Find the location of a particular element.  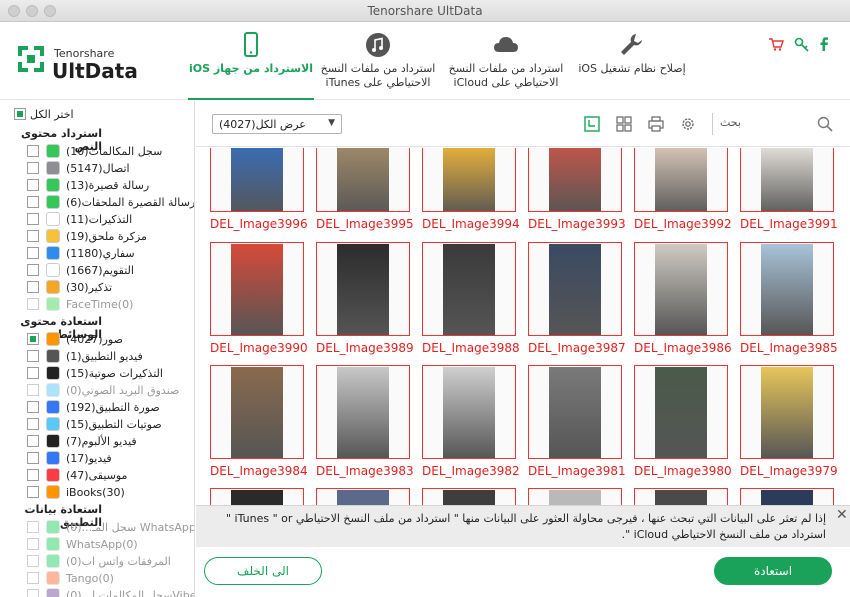

sidebar-item: رسالة القصيرة الملحقات(6) is located at coordinates (97, 202).